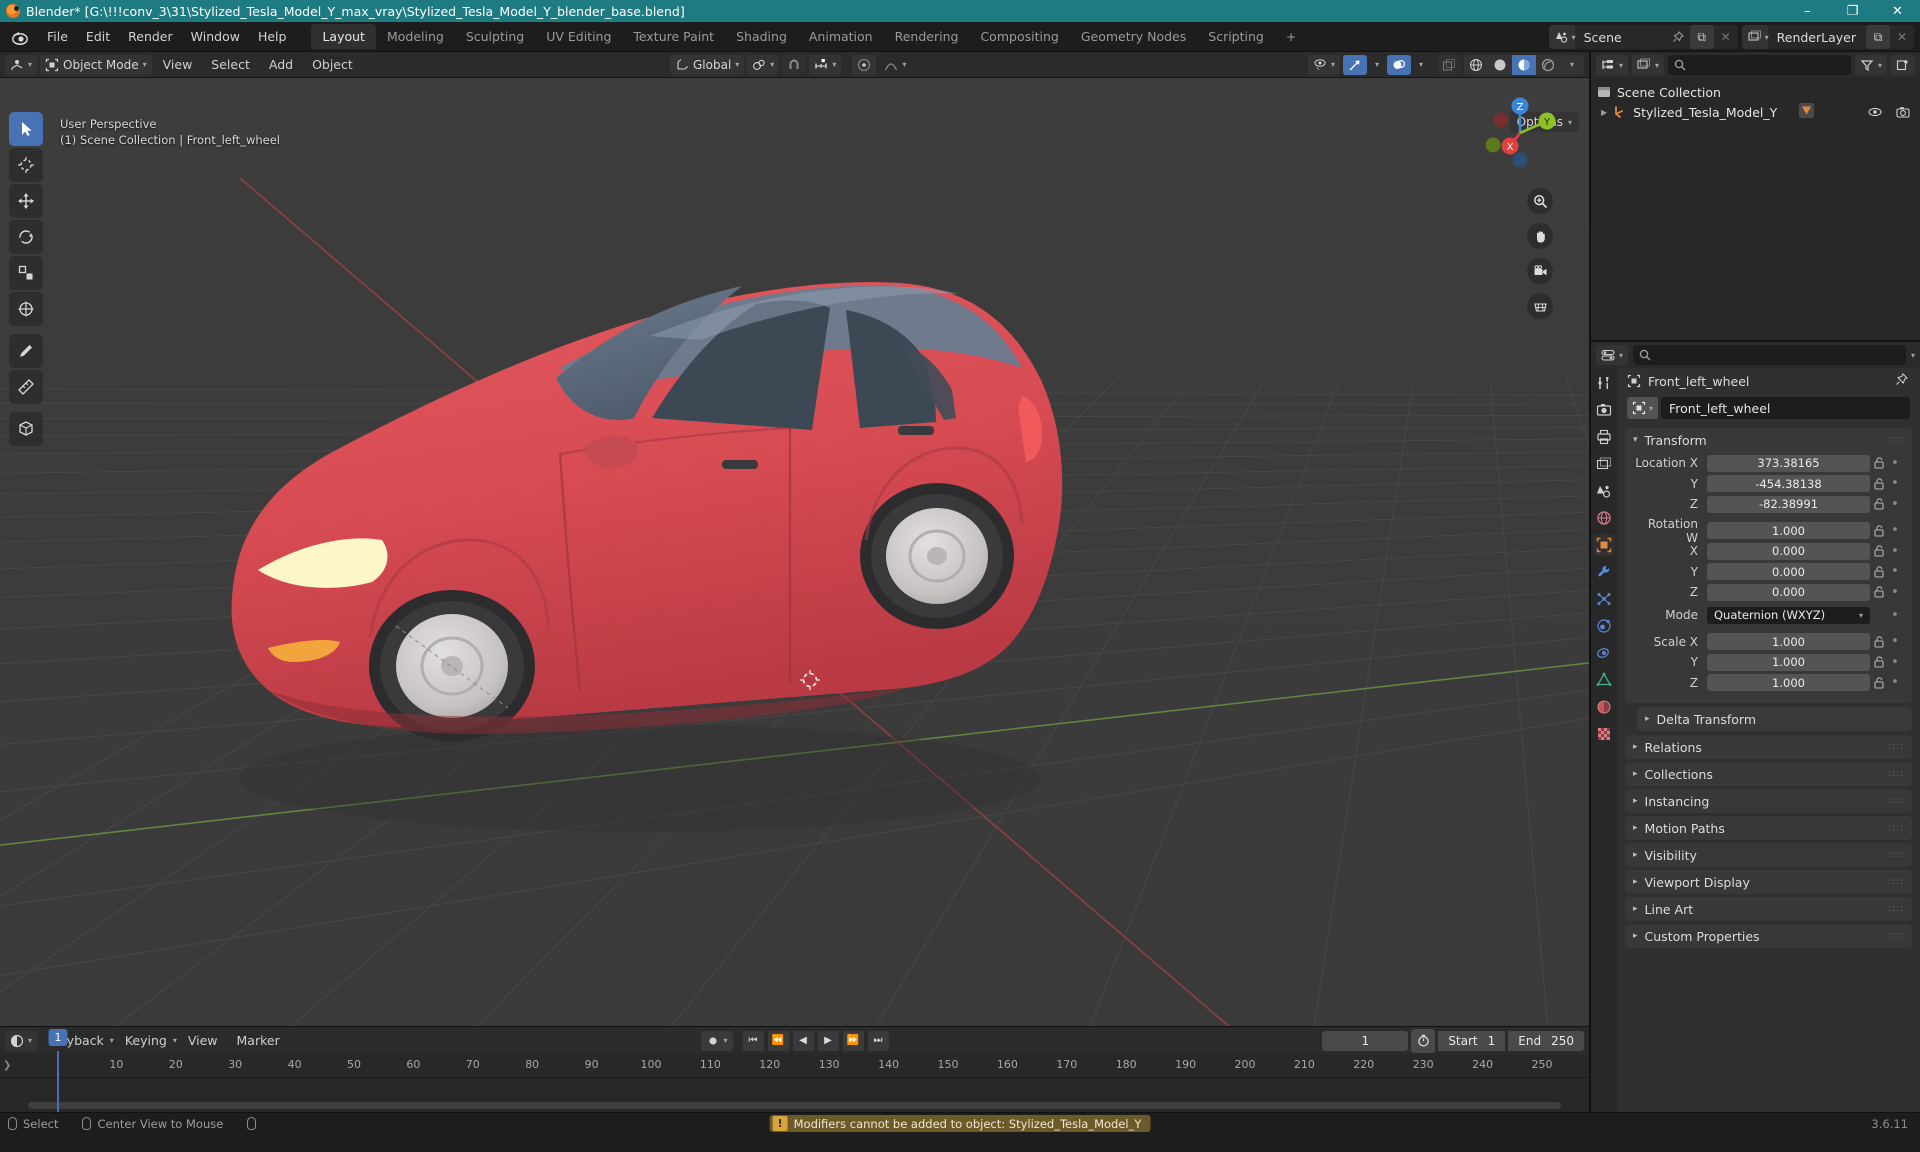 This screenshot has width=1920, height=1152. Describe the element at coordinates (1895, 662) in the screenshot. I see `scale-y-animate-icon: •` at that location.